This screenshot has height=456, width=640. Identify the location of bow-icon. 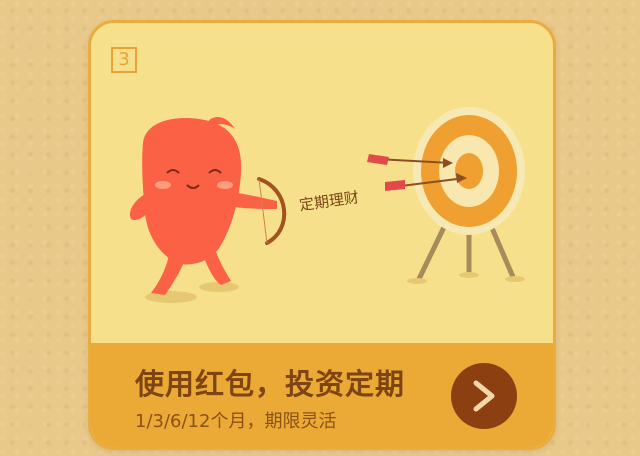
(272, 211).